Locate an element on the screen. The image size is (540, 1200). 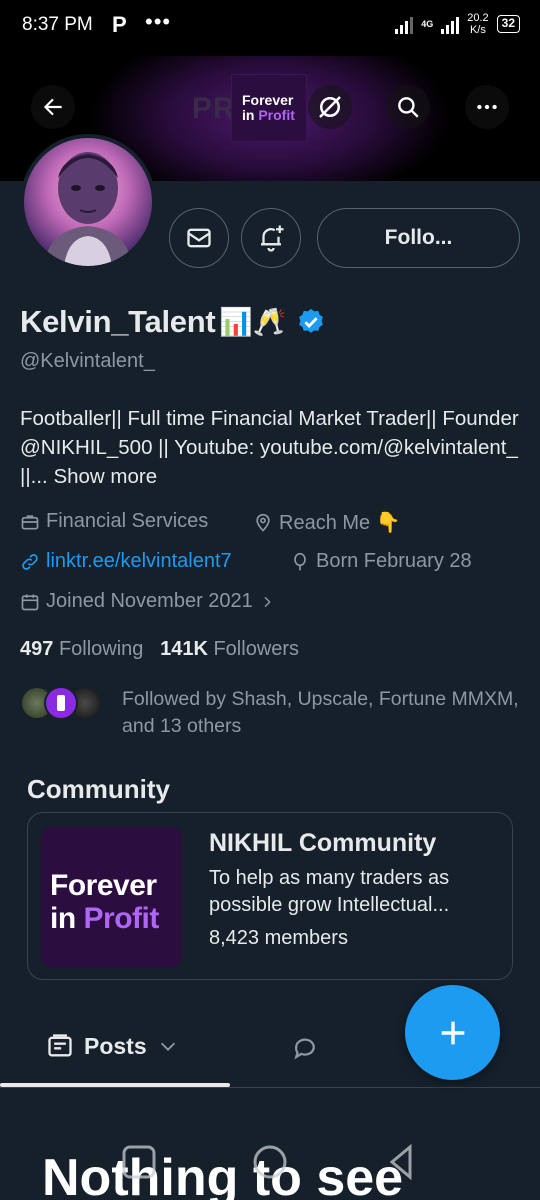
show-more-link: Show more is located at coordinates (105, 476).